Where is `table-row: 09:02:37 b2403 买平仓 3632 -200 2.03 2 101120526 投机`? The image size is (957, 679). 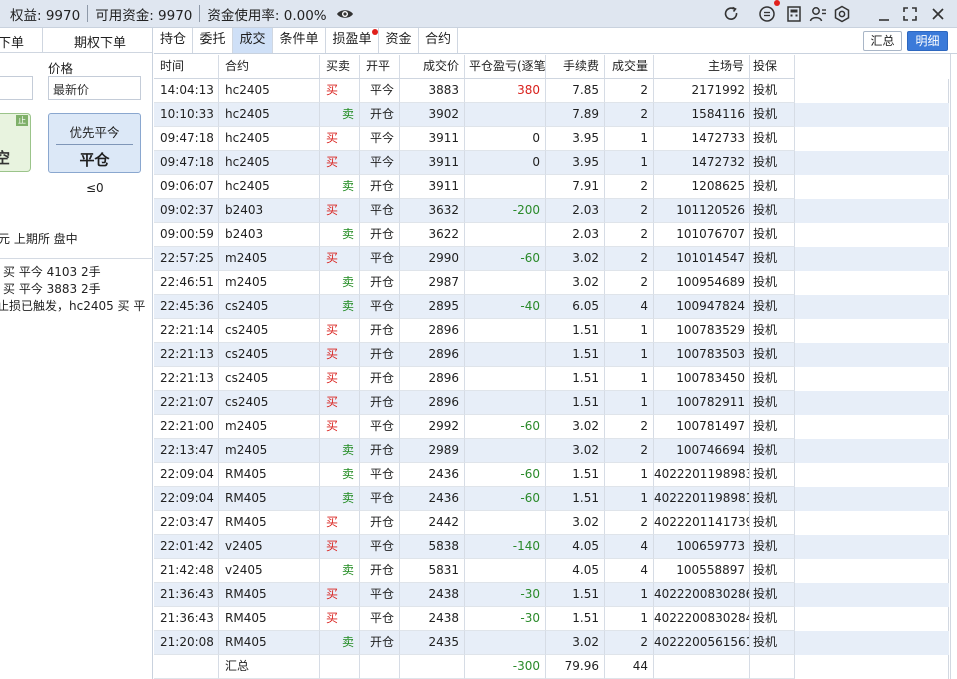 table-row: 09:02:37 b2403 买平仓 3632 -200 2.03 2 101120526 投机 is located at coordinates (551, 211).